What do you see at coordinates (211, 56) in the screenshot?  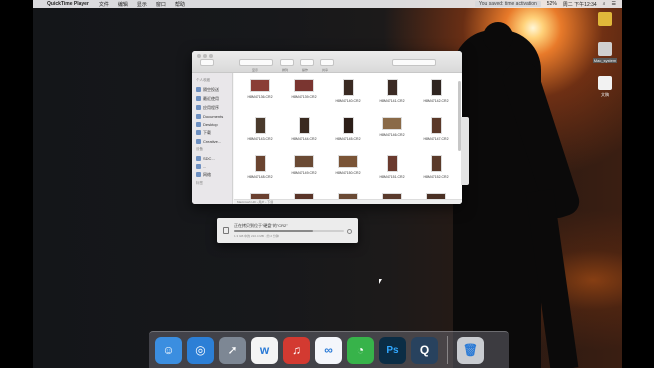 I see `zoom-button` at bounding box center [211, 56].